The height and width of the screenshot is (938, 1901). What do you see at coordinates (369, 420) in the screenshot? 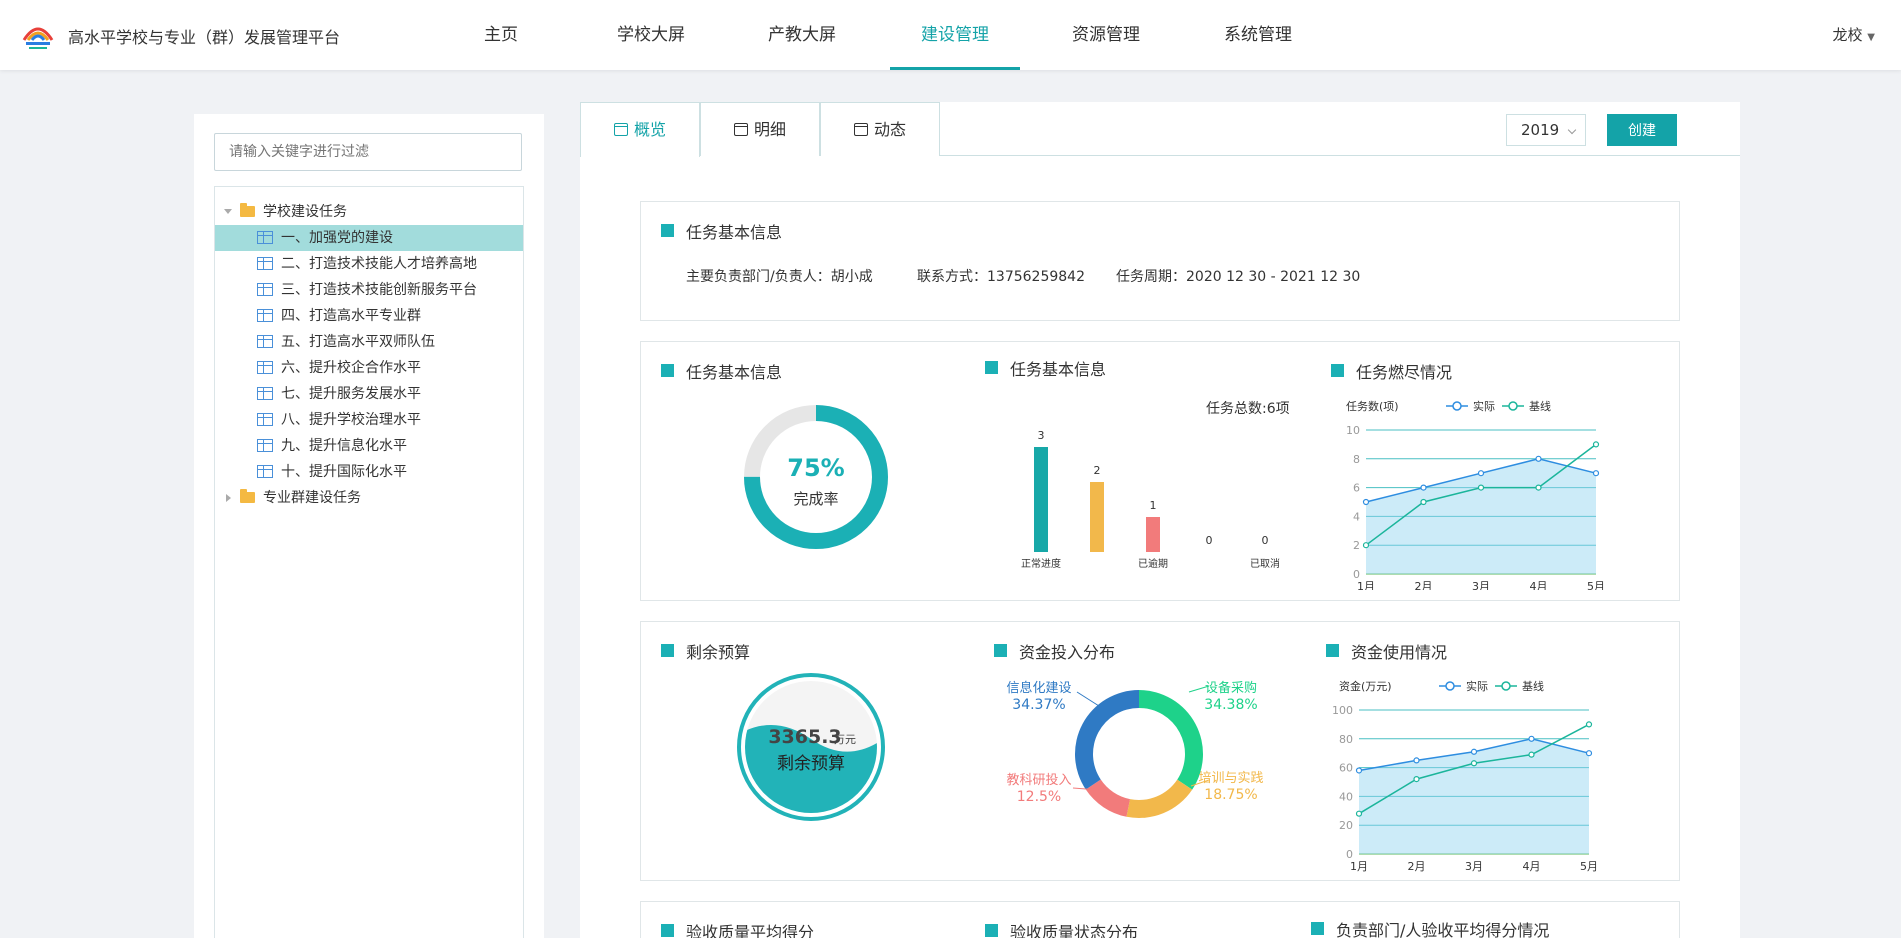
I see `tree-item: 八、提升学校治理水平` at bounding box center [369, 420].